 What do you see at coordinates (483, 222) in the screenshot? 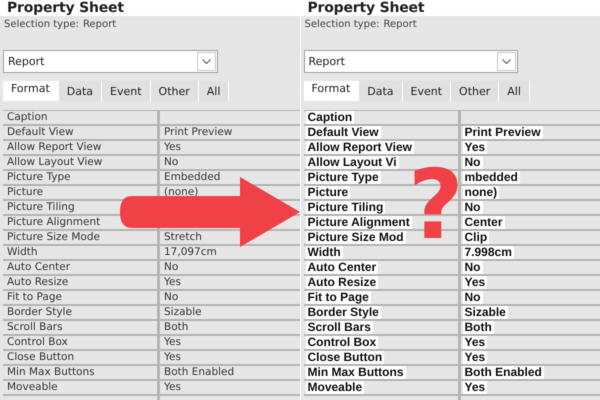
I see `property-value: Center` at bounding box center [483, 222].